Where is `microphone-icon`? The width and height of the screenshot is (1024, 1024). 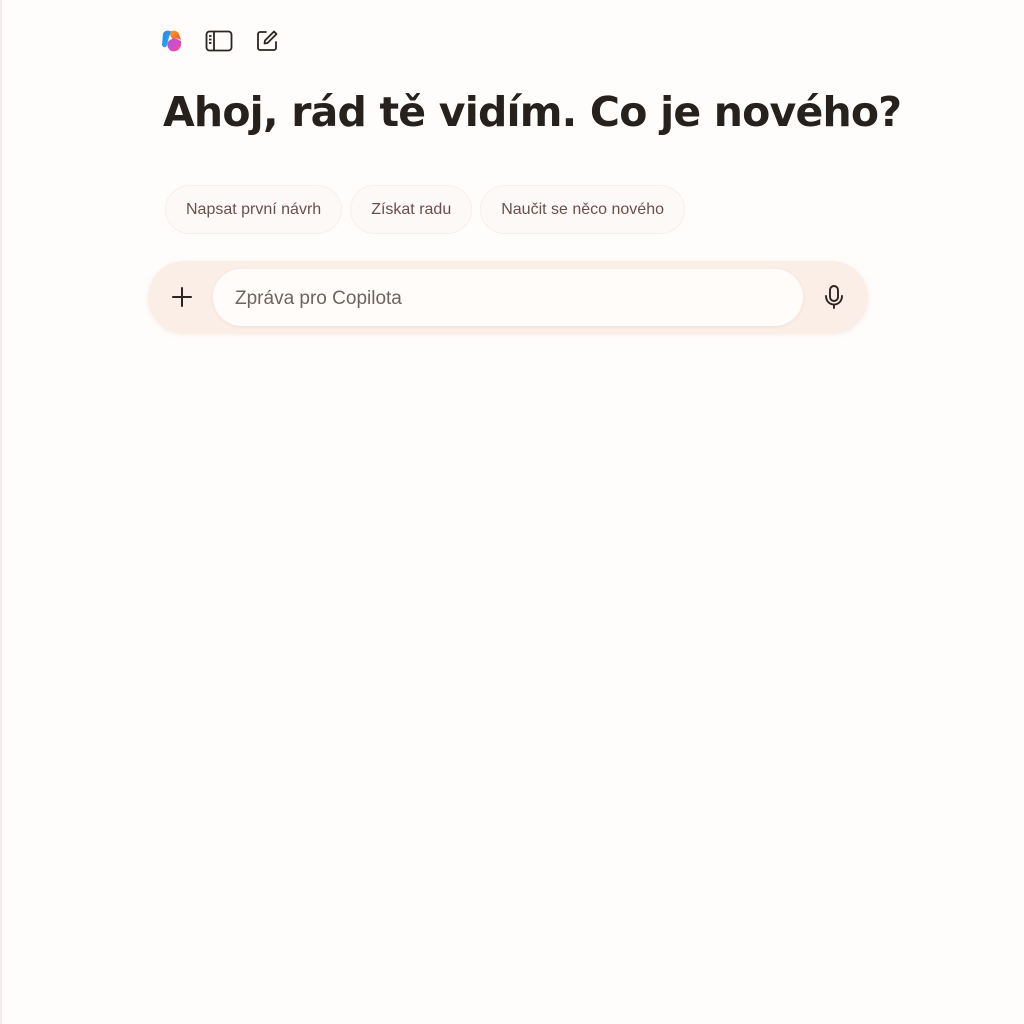
microphone-icon is located at coordinates (834, 297).